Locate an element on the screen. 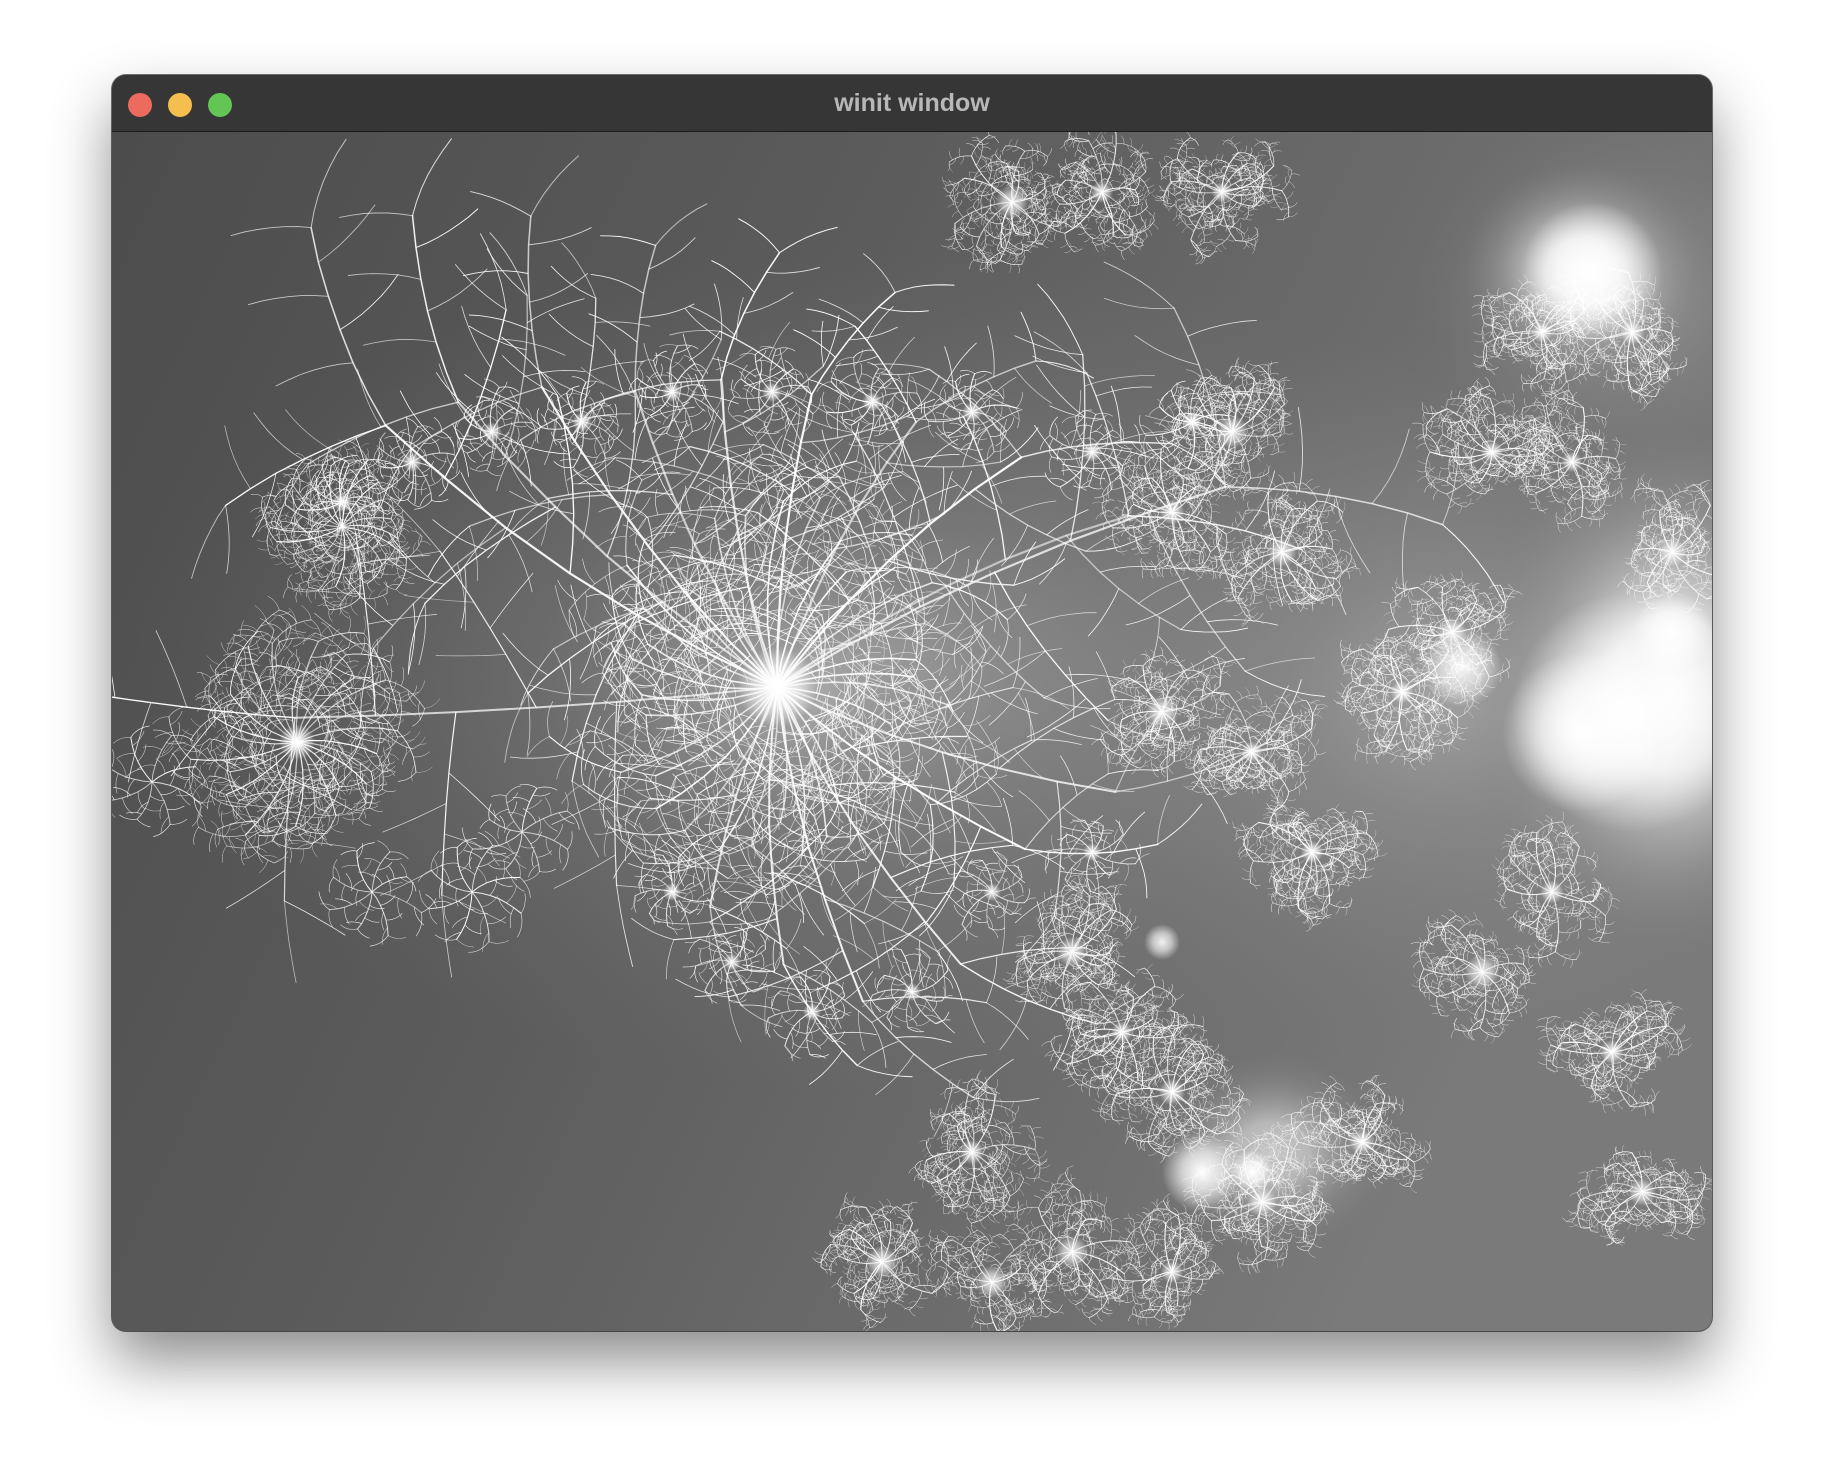 The height and width of the screenshot is (1480, 1824). window-title: winit window is located at coordinates (912, 103).